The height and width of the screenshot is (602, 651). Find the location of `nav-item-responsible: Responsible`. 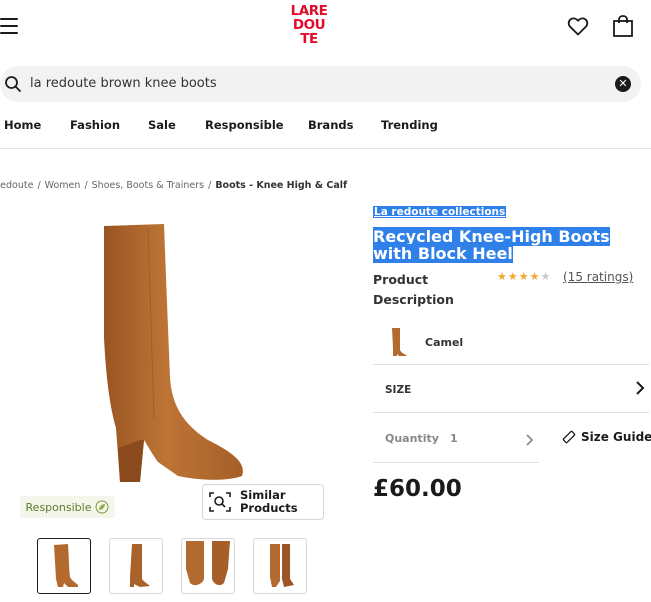

nav-item-responsible: Responsible is located at coordinates (244, 125).